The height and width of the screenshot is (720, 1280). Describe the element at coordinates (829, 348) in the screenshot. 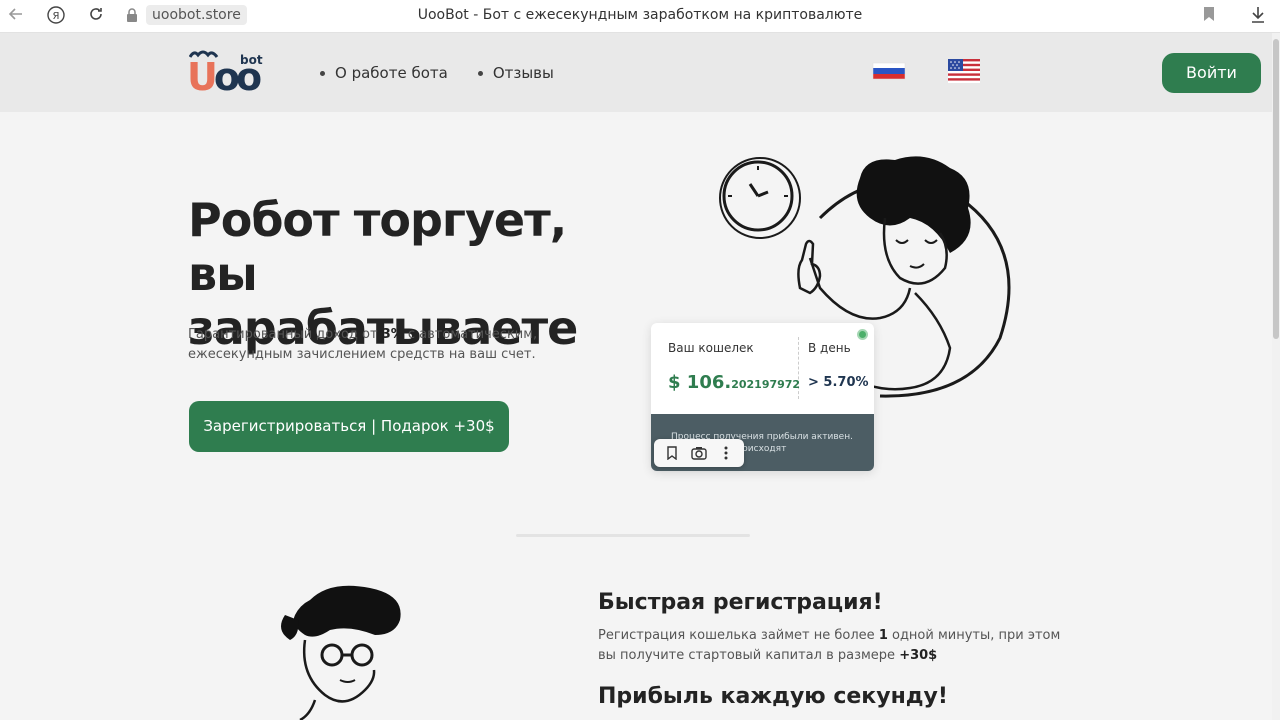

I see `wallet-day-label: В день` at that location.